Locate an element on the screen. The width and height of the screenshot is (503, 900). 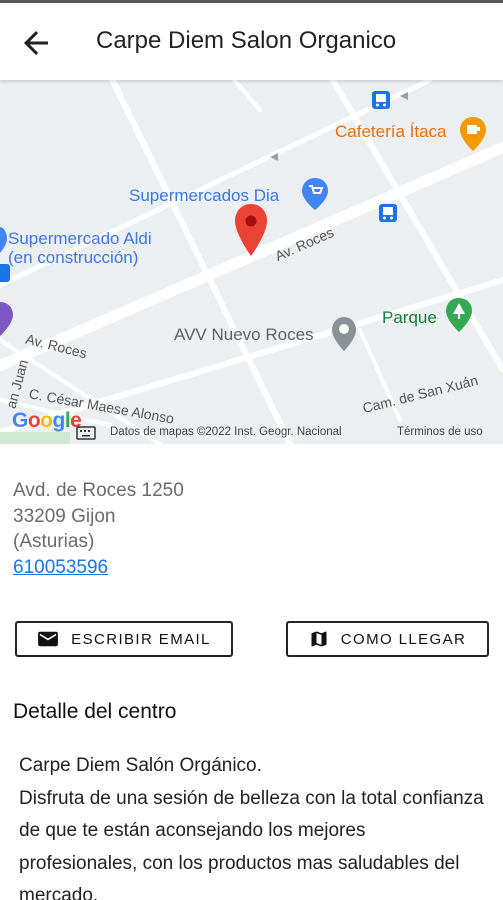
cafe-pin-icon is located at coordinates (473, 134).